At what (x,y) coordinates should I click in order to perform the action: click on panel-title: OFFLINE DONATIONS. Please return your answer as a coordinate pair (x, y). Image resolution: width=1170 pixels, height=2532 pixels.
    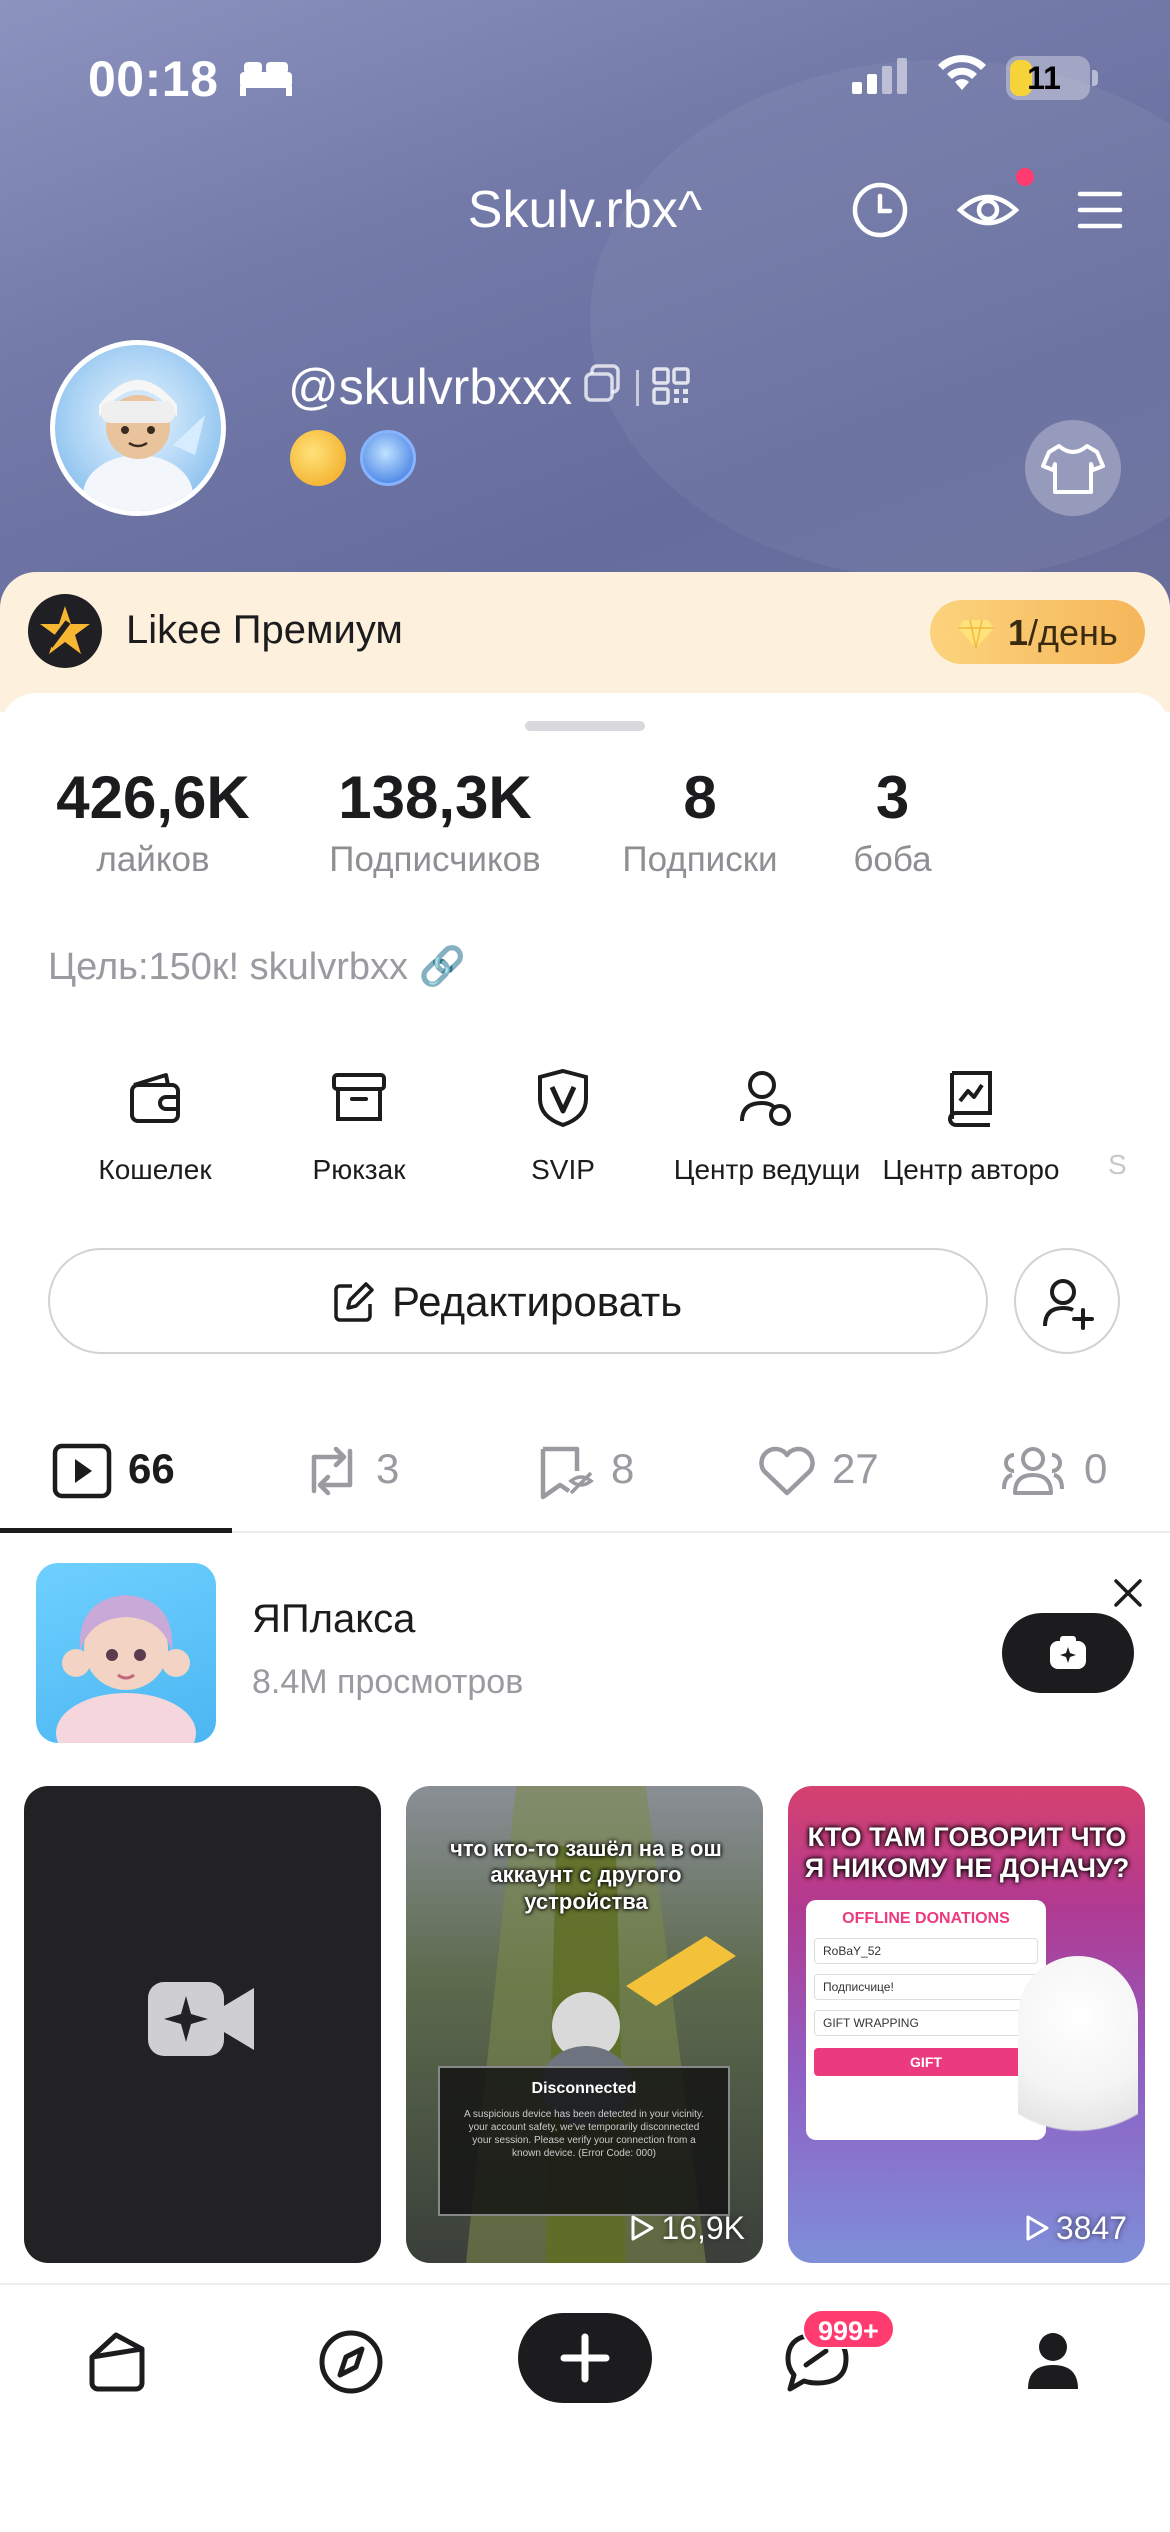
    Looking at the image, I should click on (926, 1918).